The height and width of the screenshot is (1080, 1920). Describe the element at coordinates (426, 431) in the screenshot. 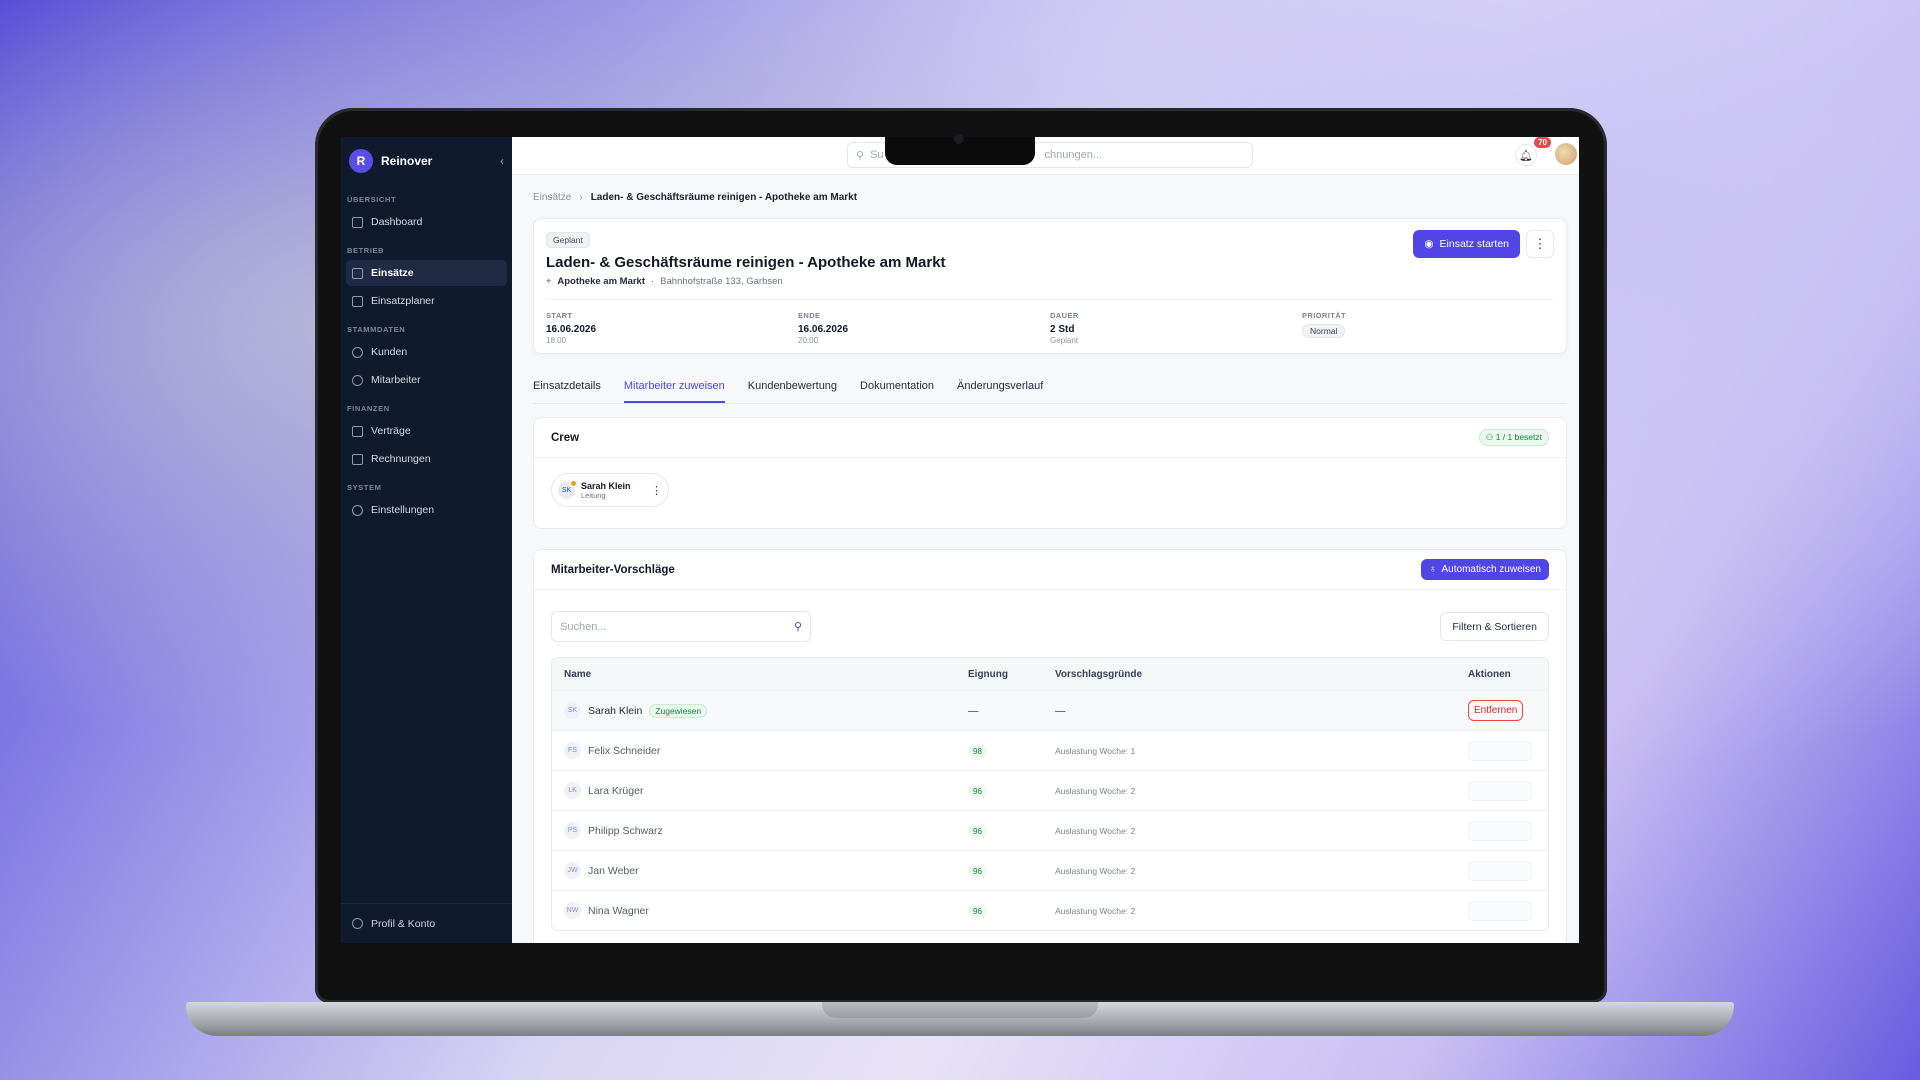

I see `sidebar-item-vertraege: Verträge` at that location.